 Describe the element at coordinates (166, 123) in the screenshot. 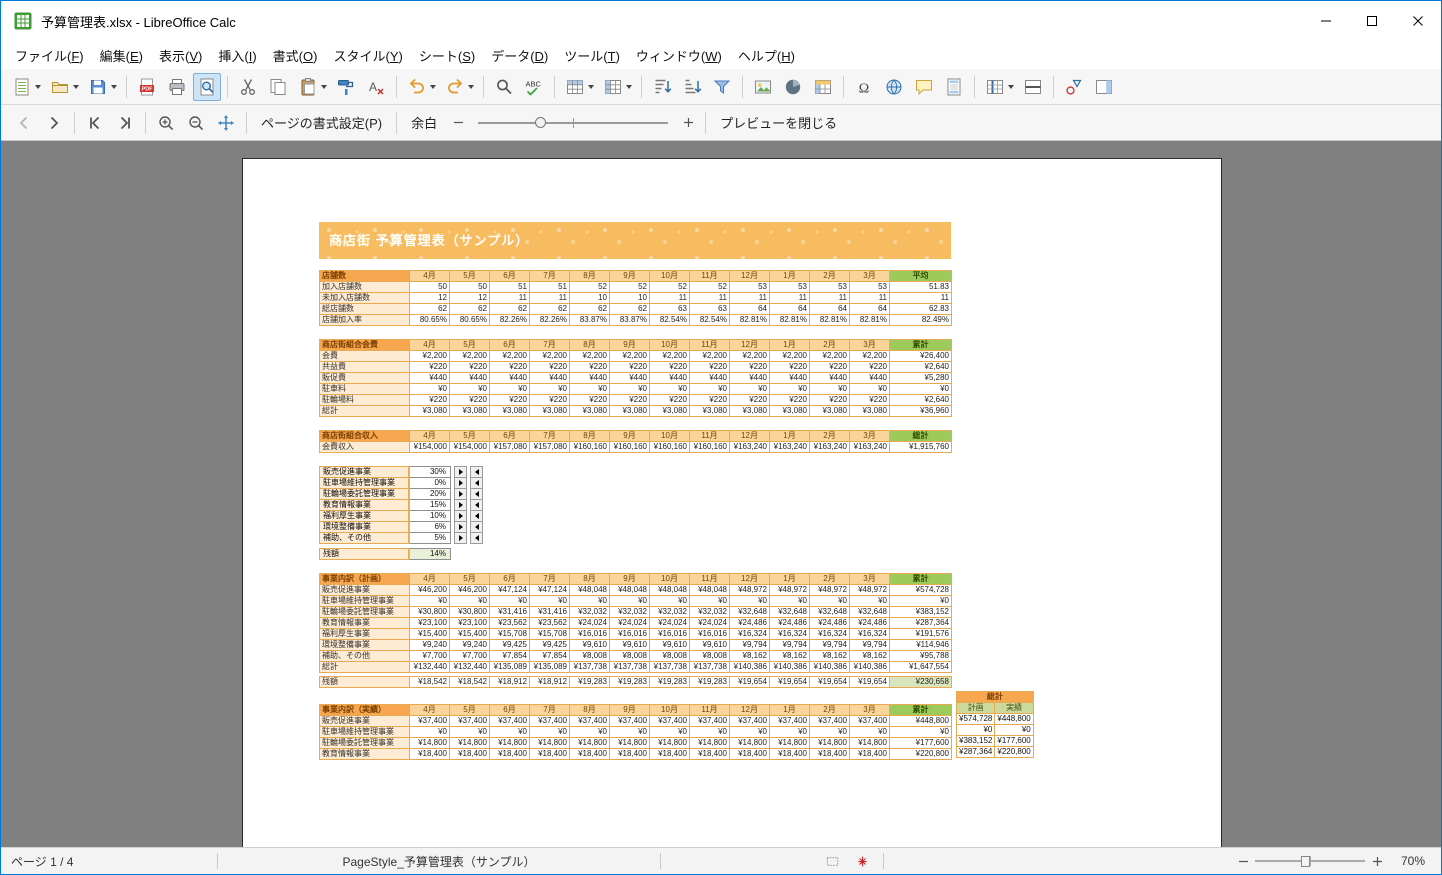

I see `zoom-in-button` at that location.